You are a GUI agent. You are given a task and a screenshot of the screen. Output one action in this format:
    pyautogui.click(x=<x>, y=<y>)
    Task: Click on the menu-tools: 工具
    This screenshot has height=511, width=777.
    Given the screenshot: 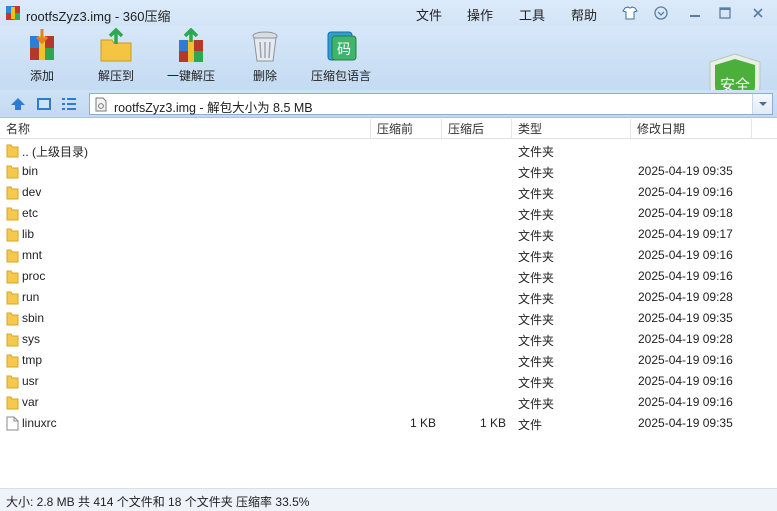 What is the action you would take?
    pyautogui.click(x=532, y=14)
    